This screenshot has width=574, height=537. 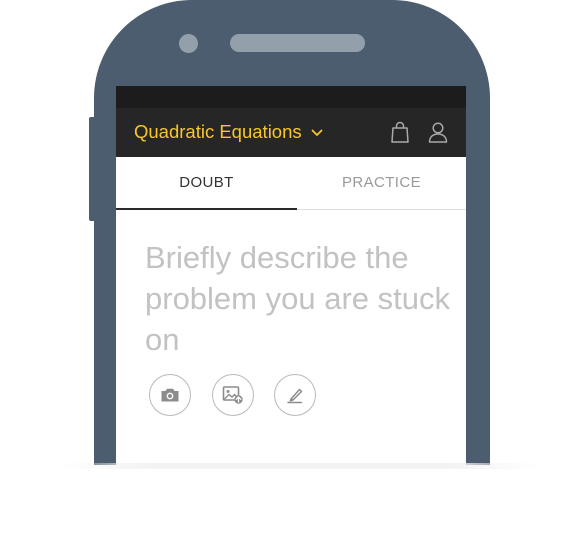 What do you see at coordinates (400, 132) in the screenshot?
I see `shopping-bag-icon` at bounding box center [400, 132].